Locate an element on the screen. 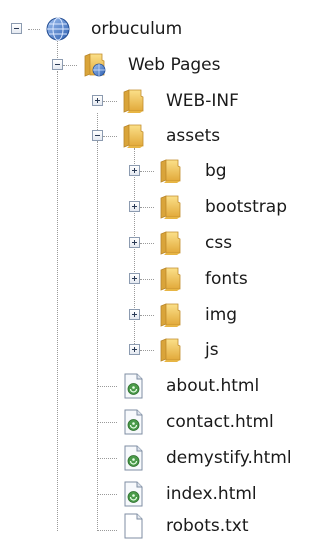 The height and width of the screenshot is (544, 320). tree-node-orbuculum: orbuculum is located at coordinates (155, 29).